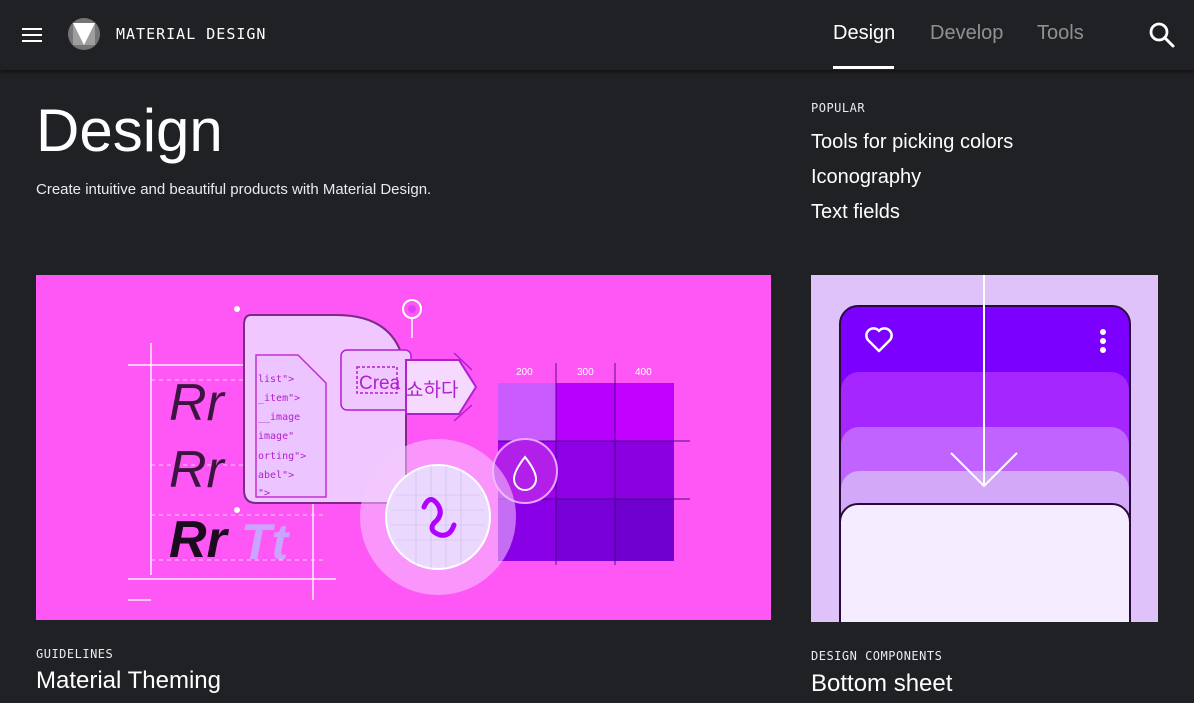 The width and height of the screenshot is (1194, 703). What do you see at coordinates (966, 33) in the screenshot?
I see `tab-develop: Develop` at bounding box center [966, 33].